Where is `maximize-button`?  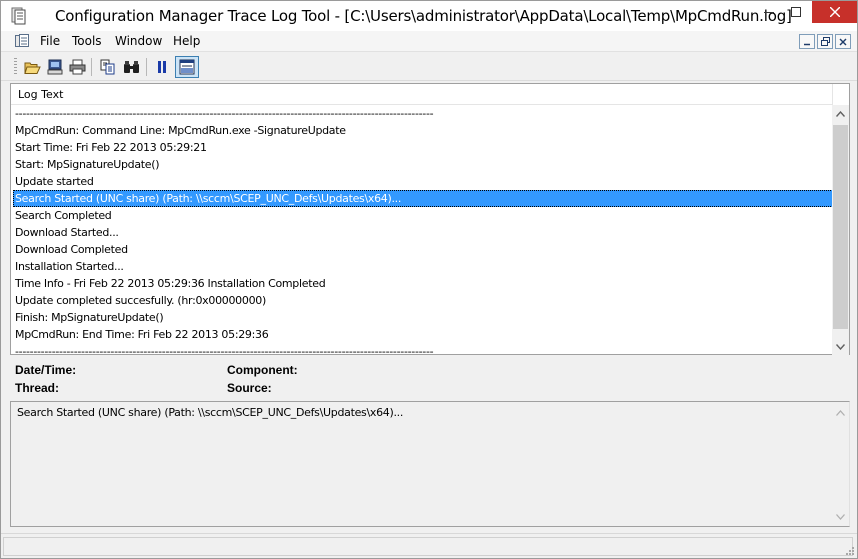 maximize-button is located at coordinates (796, 12).